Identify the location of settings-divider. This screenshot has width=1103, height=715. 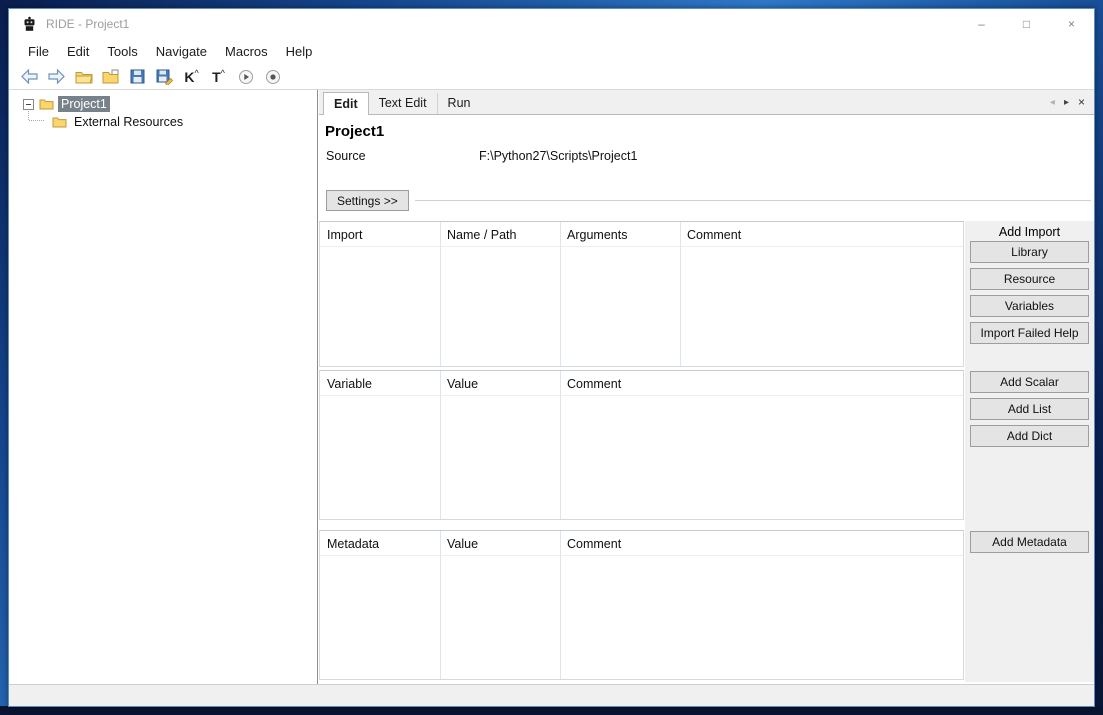
(753, 200).